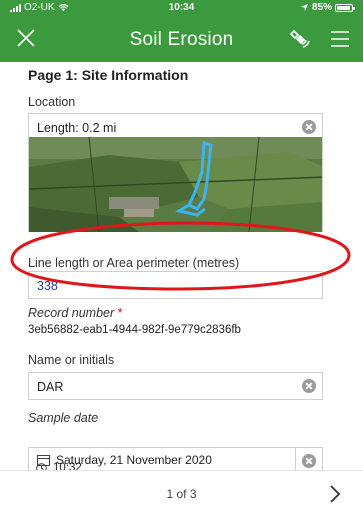  What do you see at coordinates (335, 494) in the screenshot?
I see `chevron-right-icon` at bounding box center [335, 494].